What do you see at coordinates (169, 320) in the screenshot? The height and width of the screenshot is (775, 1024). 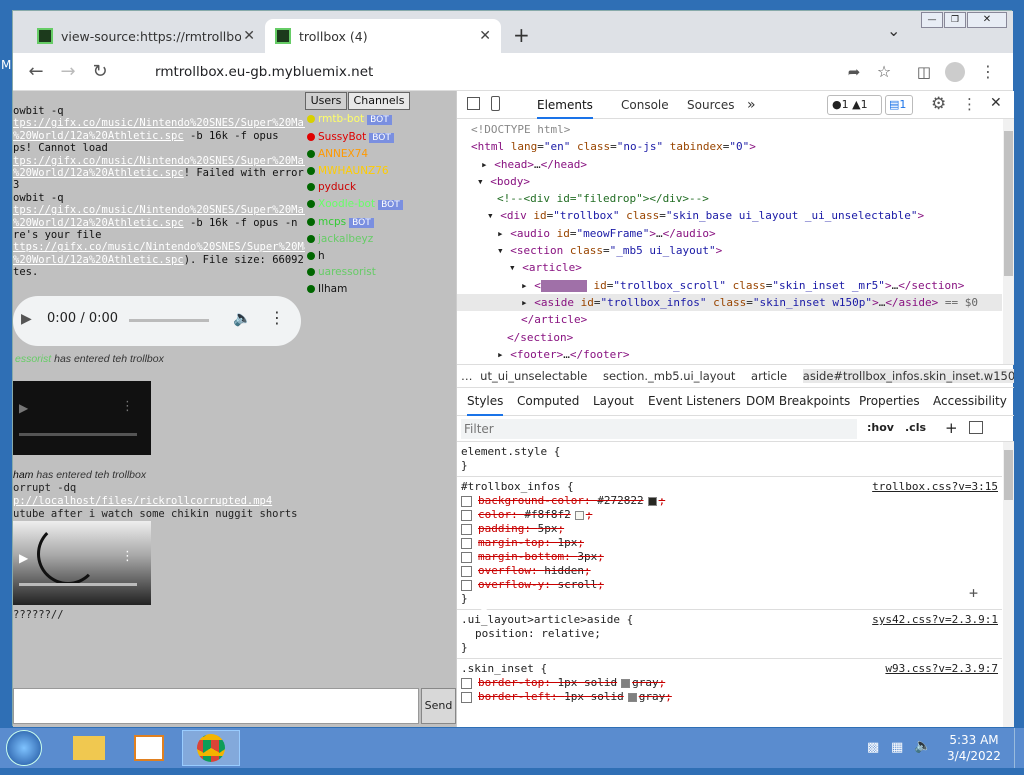 I see `audio-progress-bar` at bounding box center [169, 320].